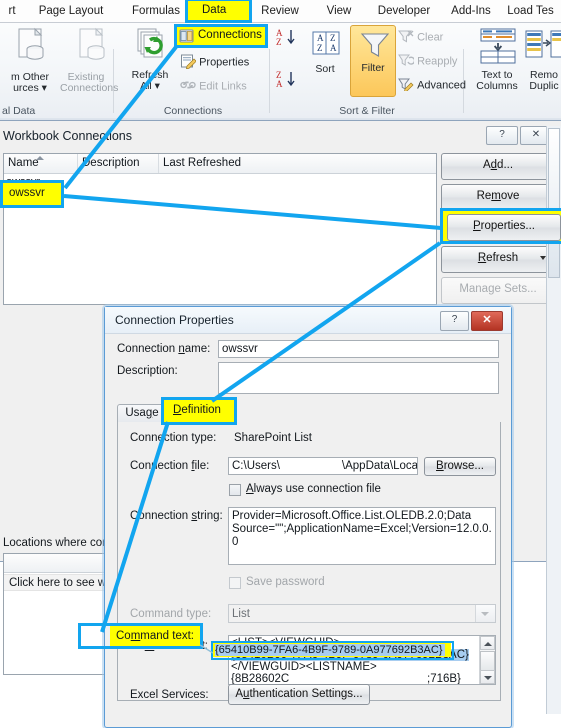 This screenshot has width=561, height=728. I want to click on connection-properties-tabs: Usage Definition, so click(308, 412).